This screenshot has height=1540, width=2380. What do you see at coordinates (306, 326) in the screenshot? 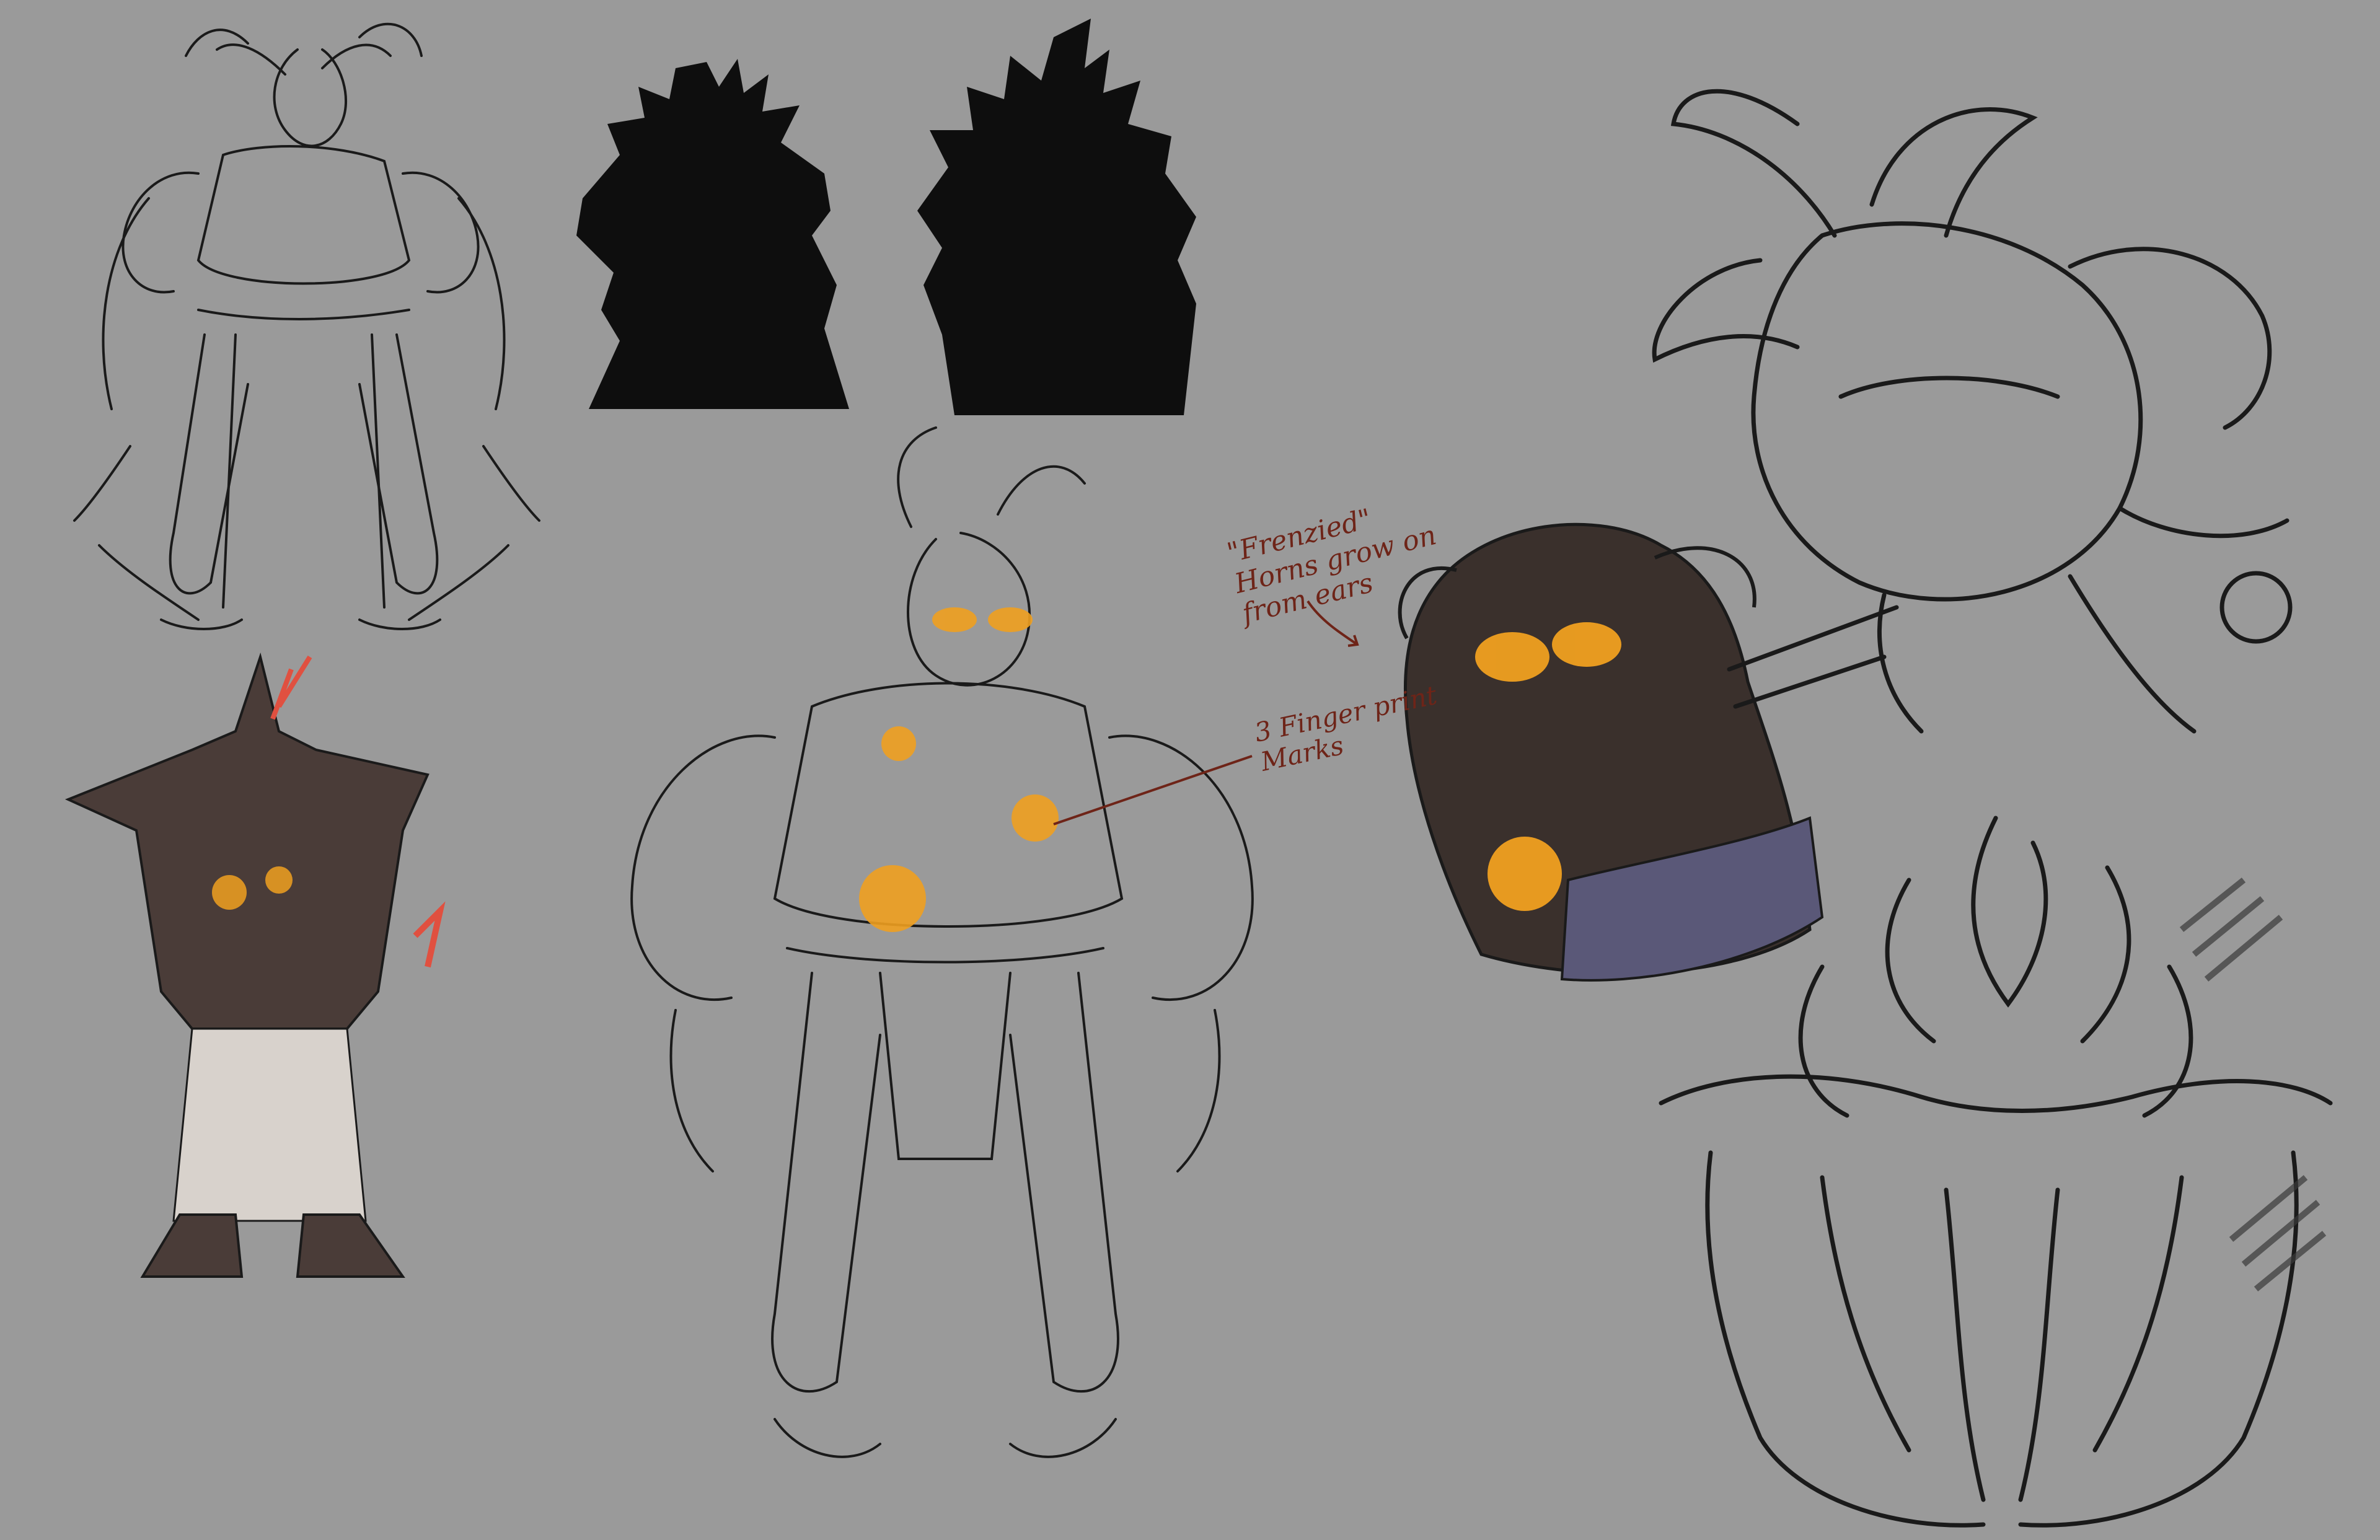
I see `line-sketch-demon-topleft` at bounding box center [306, 326].